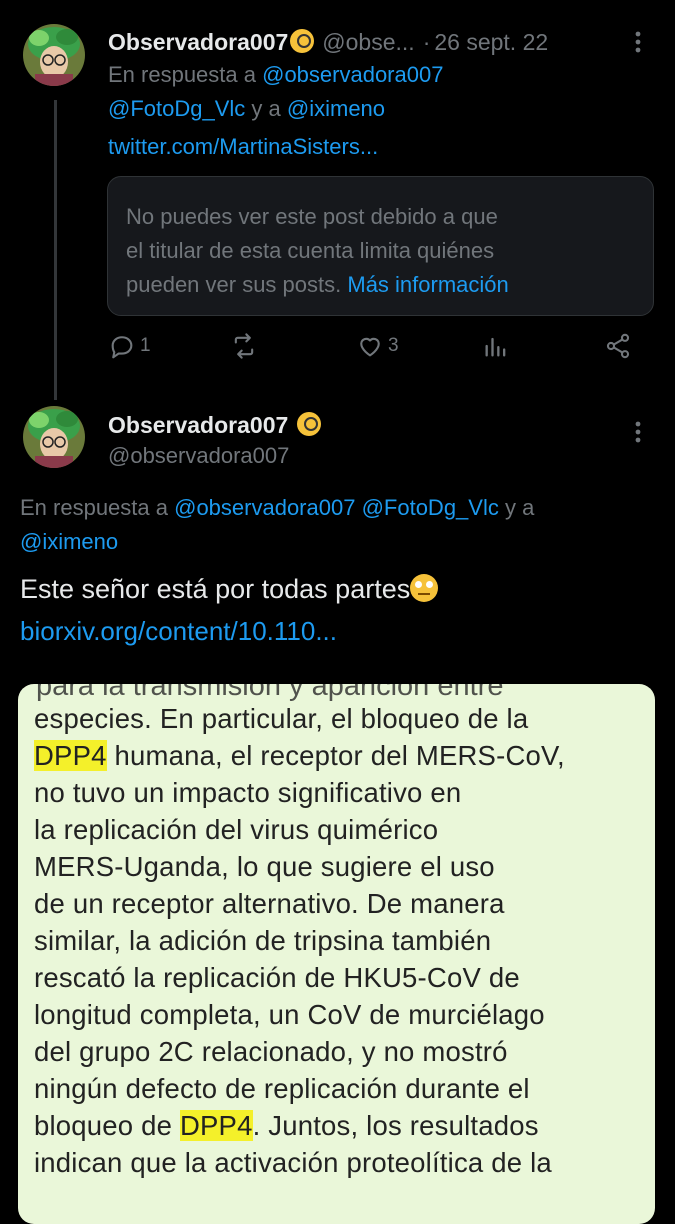 The height and width of the screenshot is (1224, 675). What do you see at coordinates (107, 1125) in the screenshot?
I see `doc-line-text: bloqueo de` at bounding box center [107, 1125].